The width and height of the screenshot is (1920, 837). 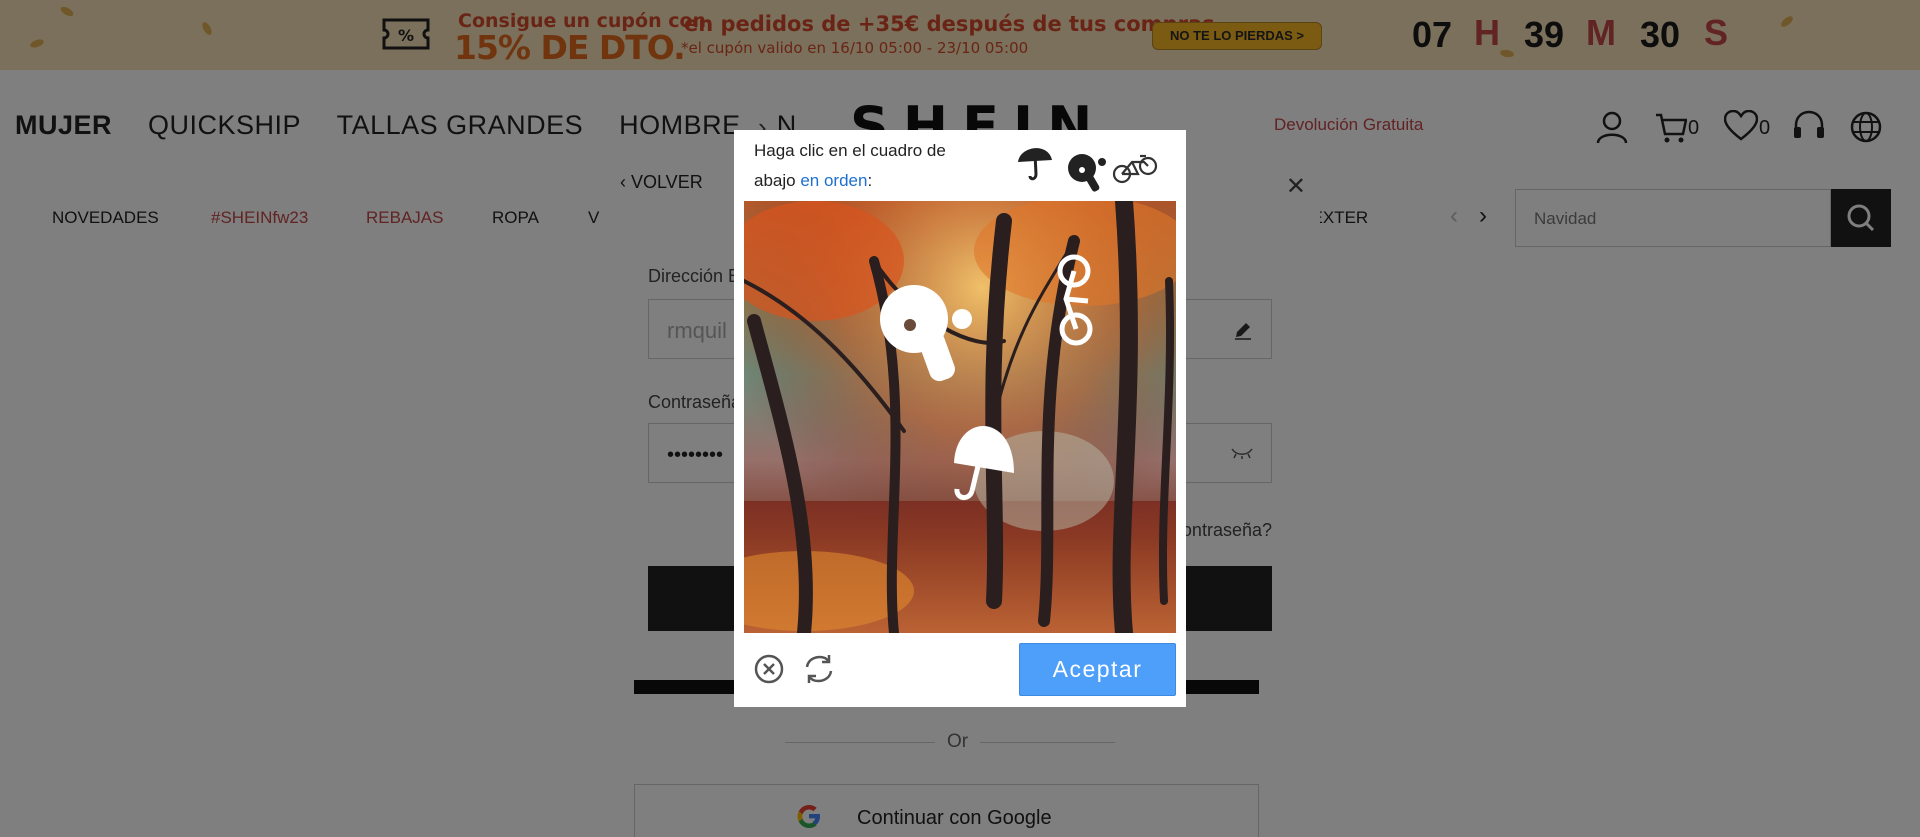 What do you see at coordinates (1097, 669) in the screenshot?
I see `captcha-accept-button: Aceptar` at bounding box center [1097, 669].